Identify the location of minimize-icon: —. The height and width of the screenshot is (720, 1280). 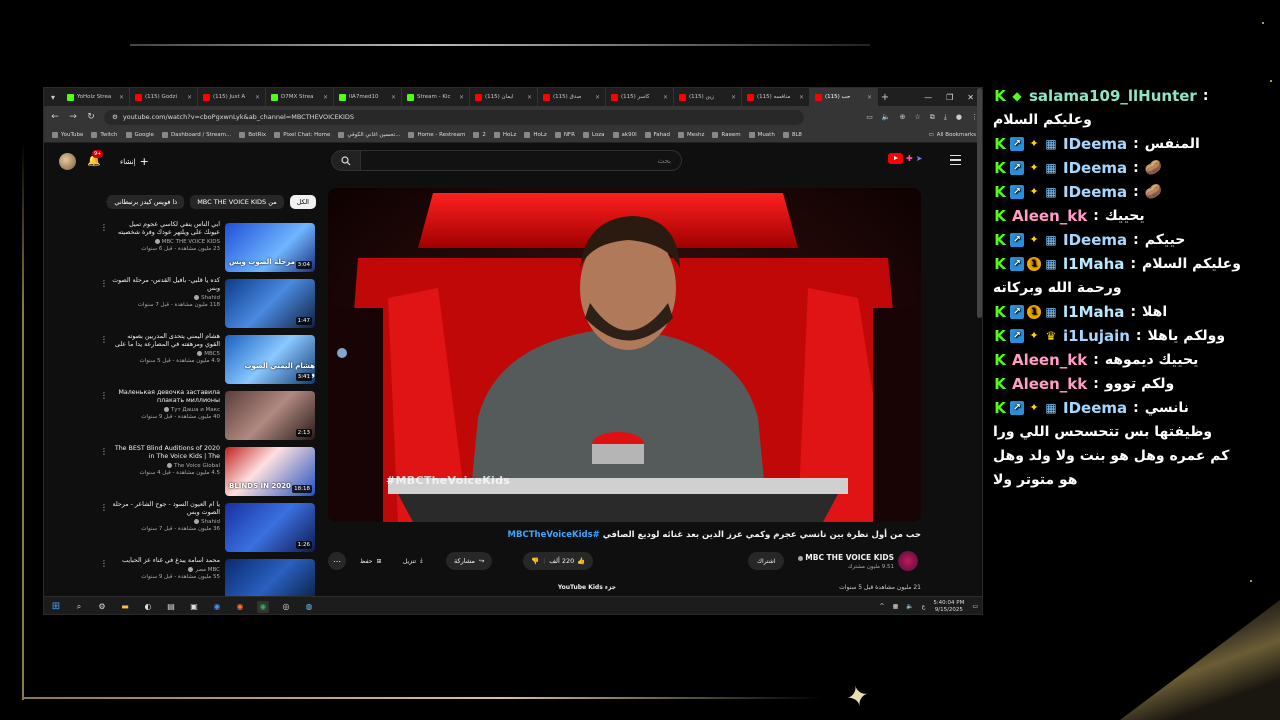
(928, 97).